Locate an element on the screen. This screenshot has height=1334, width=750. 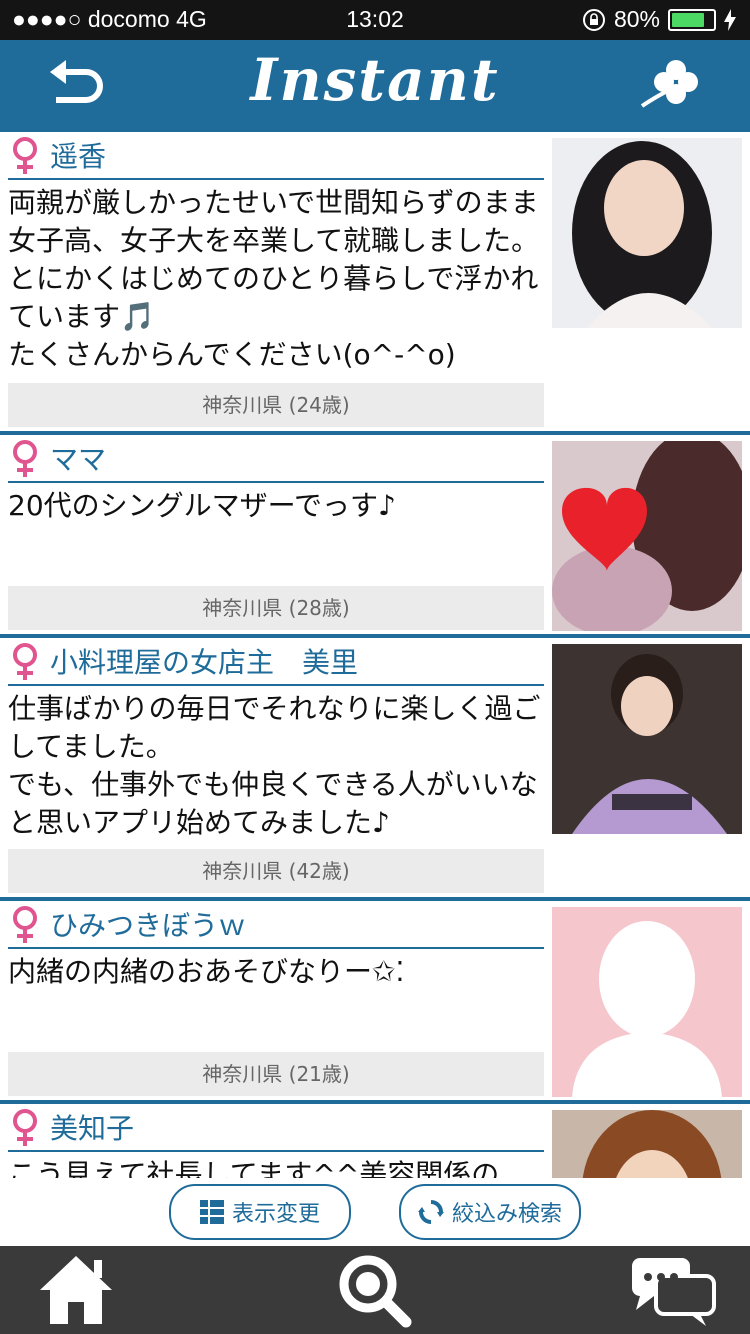
grid-list-icon is located at coordinates (211, 1212).